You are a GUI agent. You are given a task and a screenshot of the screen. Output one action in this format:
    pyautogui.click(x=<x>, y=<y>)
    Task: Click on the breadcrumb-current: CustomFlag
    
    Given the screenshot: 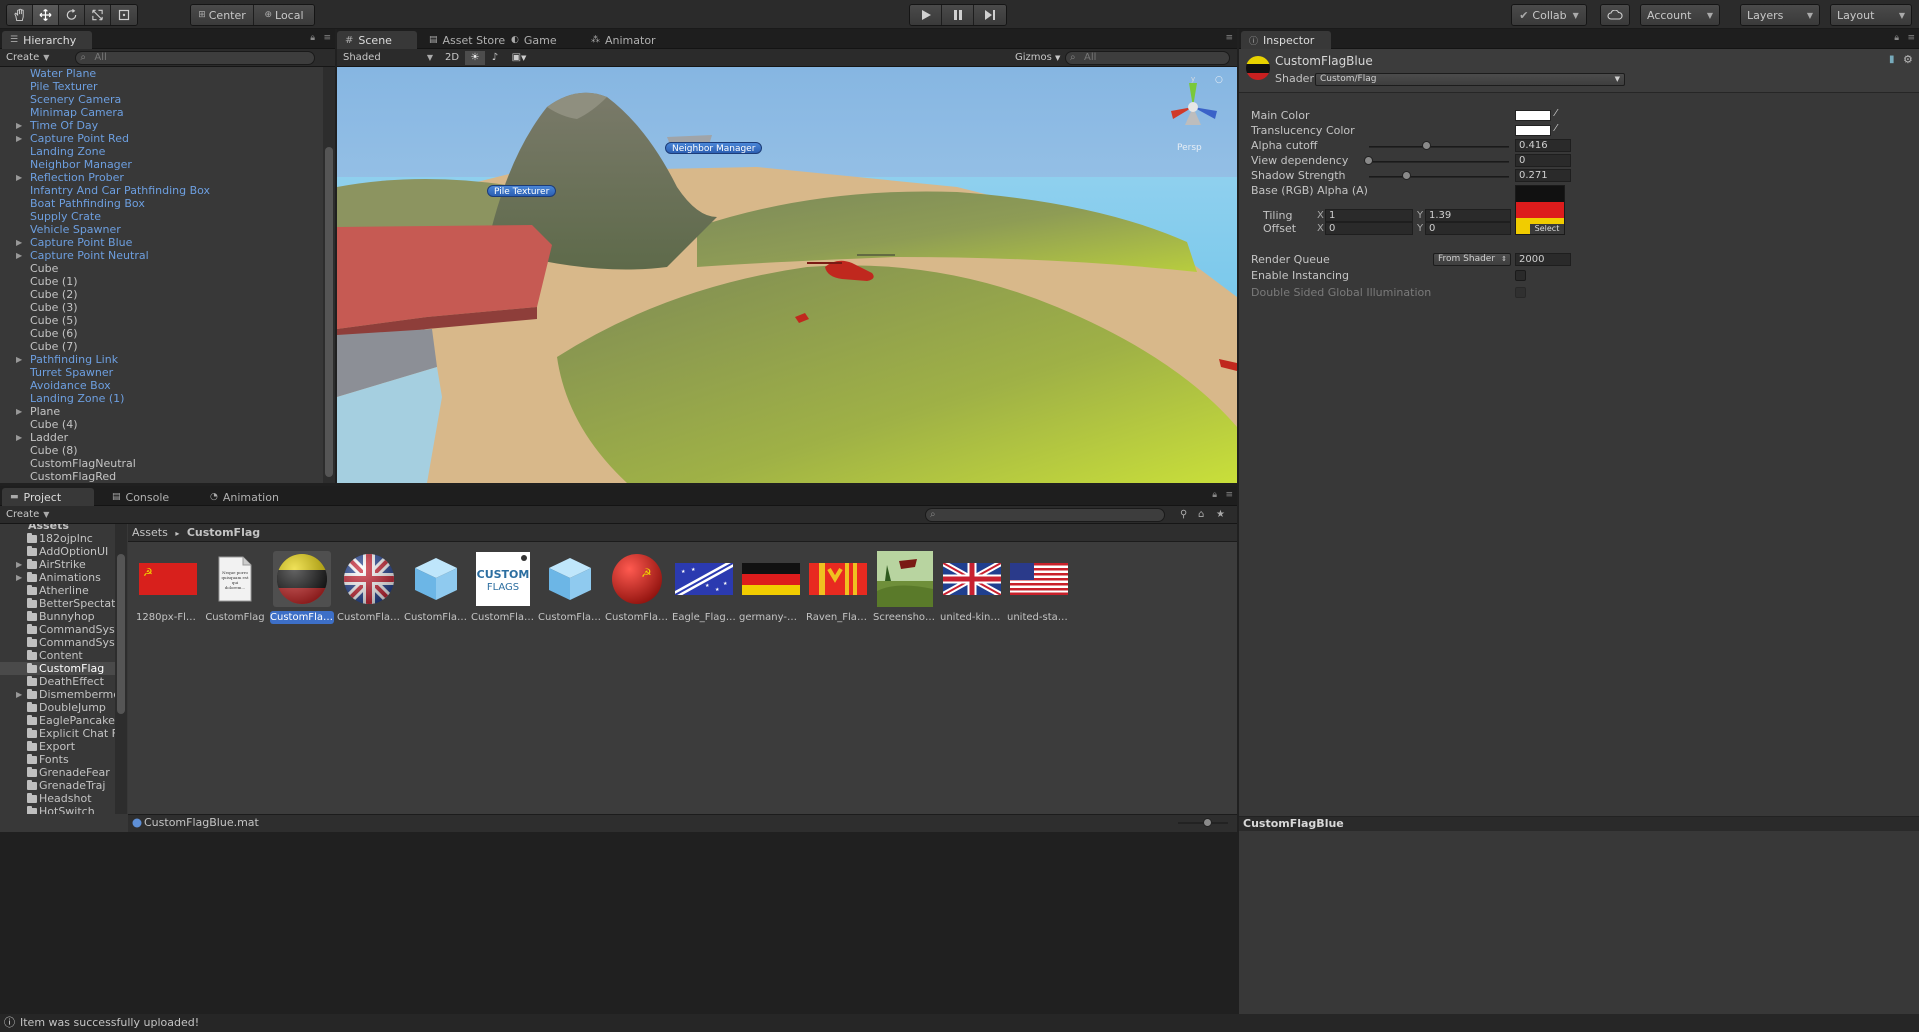 What is the action you would take?
    pyautogui.click(x=223, y=532)
    